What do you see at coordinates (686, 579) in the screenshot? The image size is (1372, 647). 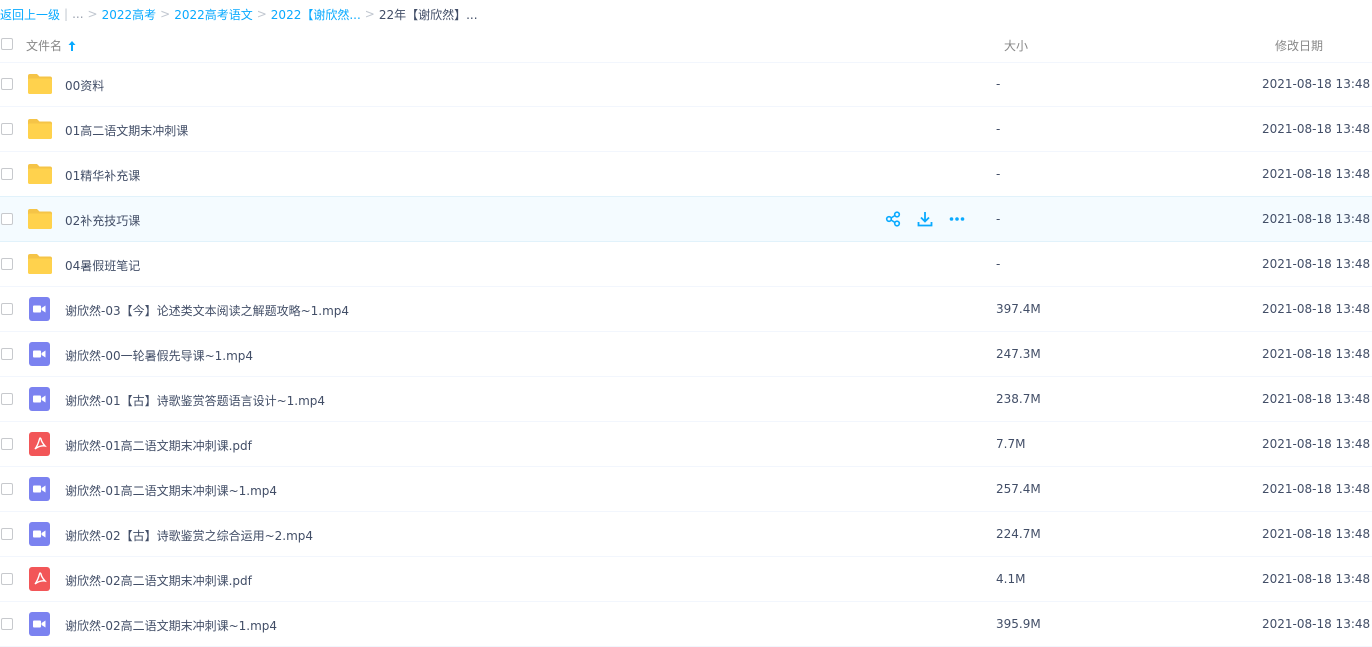 I see `file-row: 谢欣然-02高二语文期末冲刺课.pdf 4.1M 2021-08-18 13:48` at bounding box center [686, 579].